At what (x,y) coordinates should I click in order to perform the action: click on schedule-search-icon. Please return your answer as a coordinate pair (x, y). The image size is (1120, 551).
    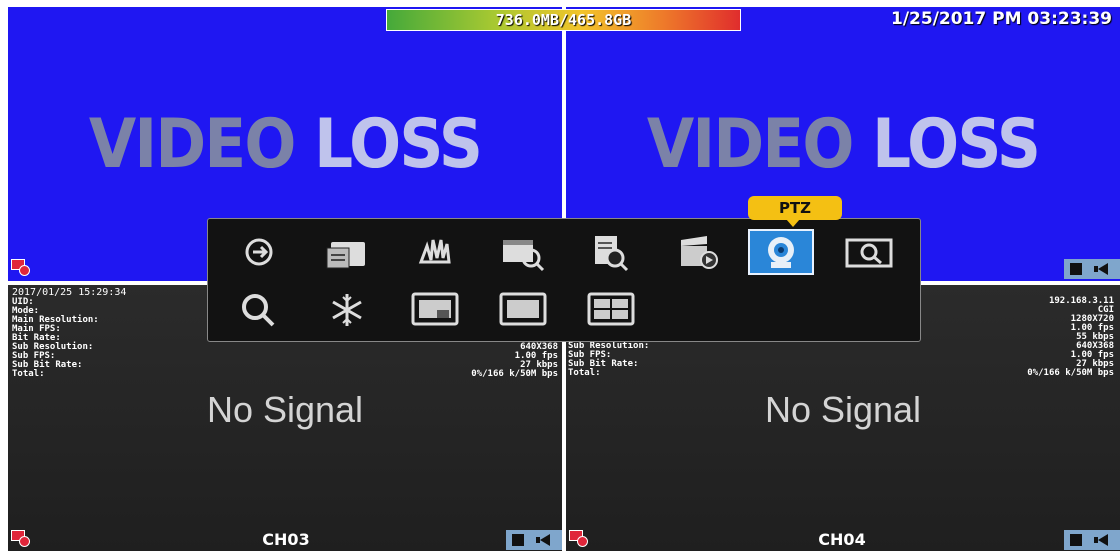
    Looking at the image, I should click on (524, 256).